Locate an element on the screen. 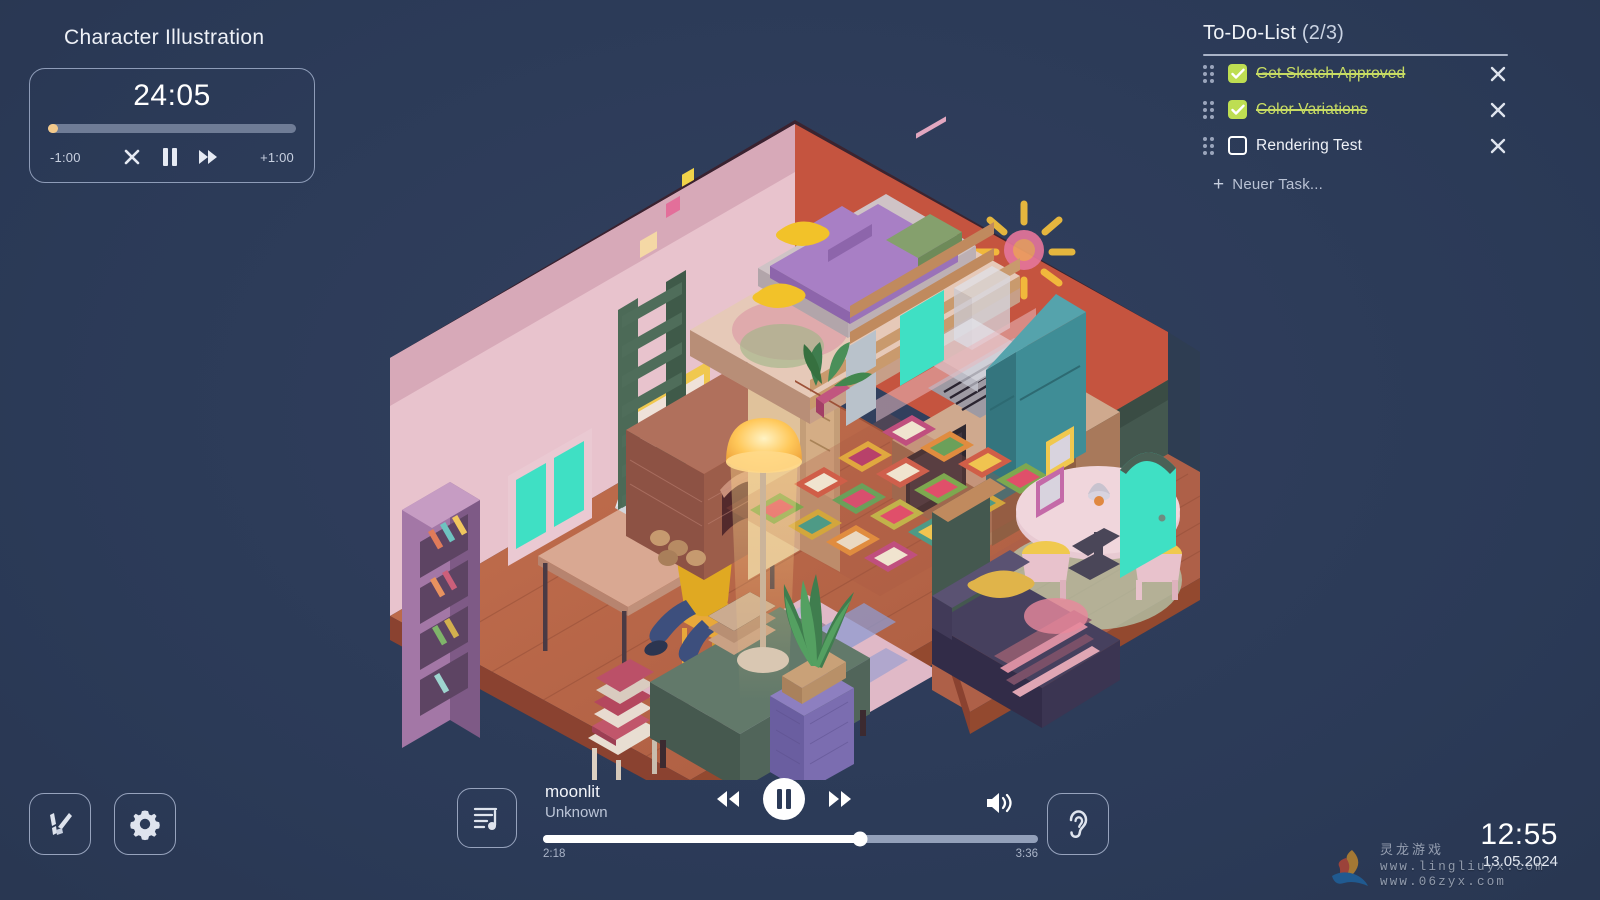 Image resolution: width=1600 pixels, height=900 pixels. clock-date: 13.05.2024 is located at coordinates (1520, 861).